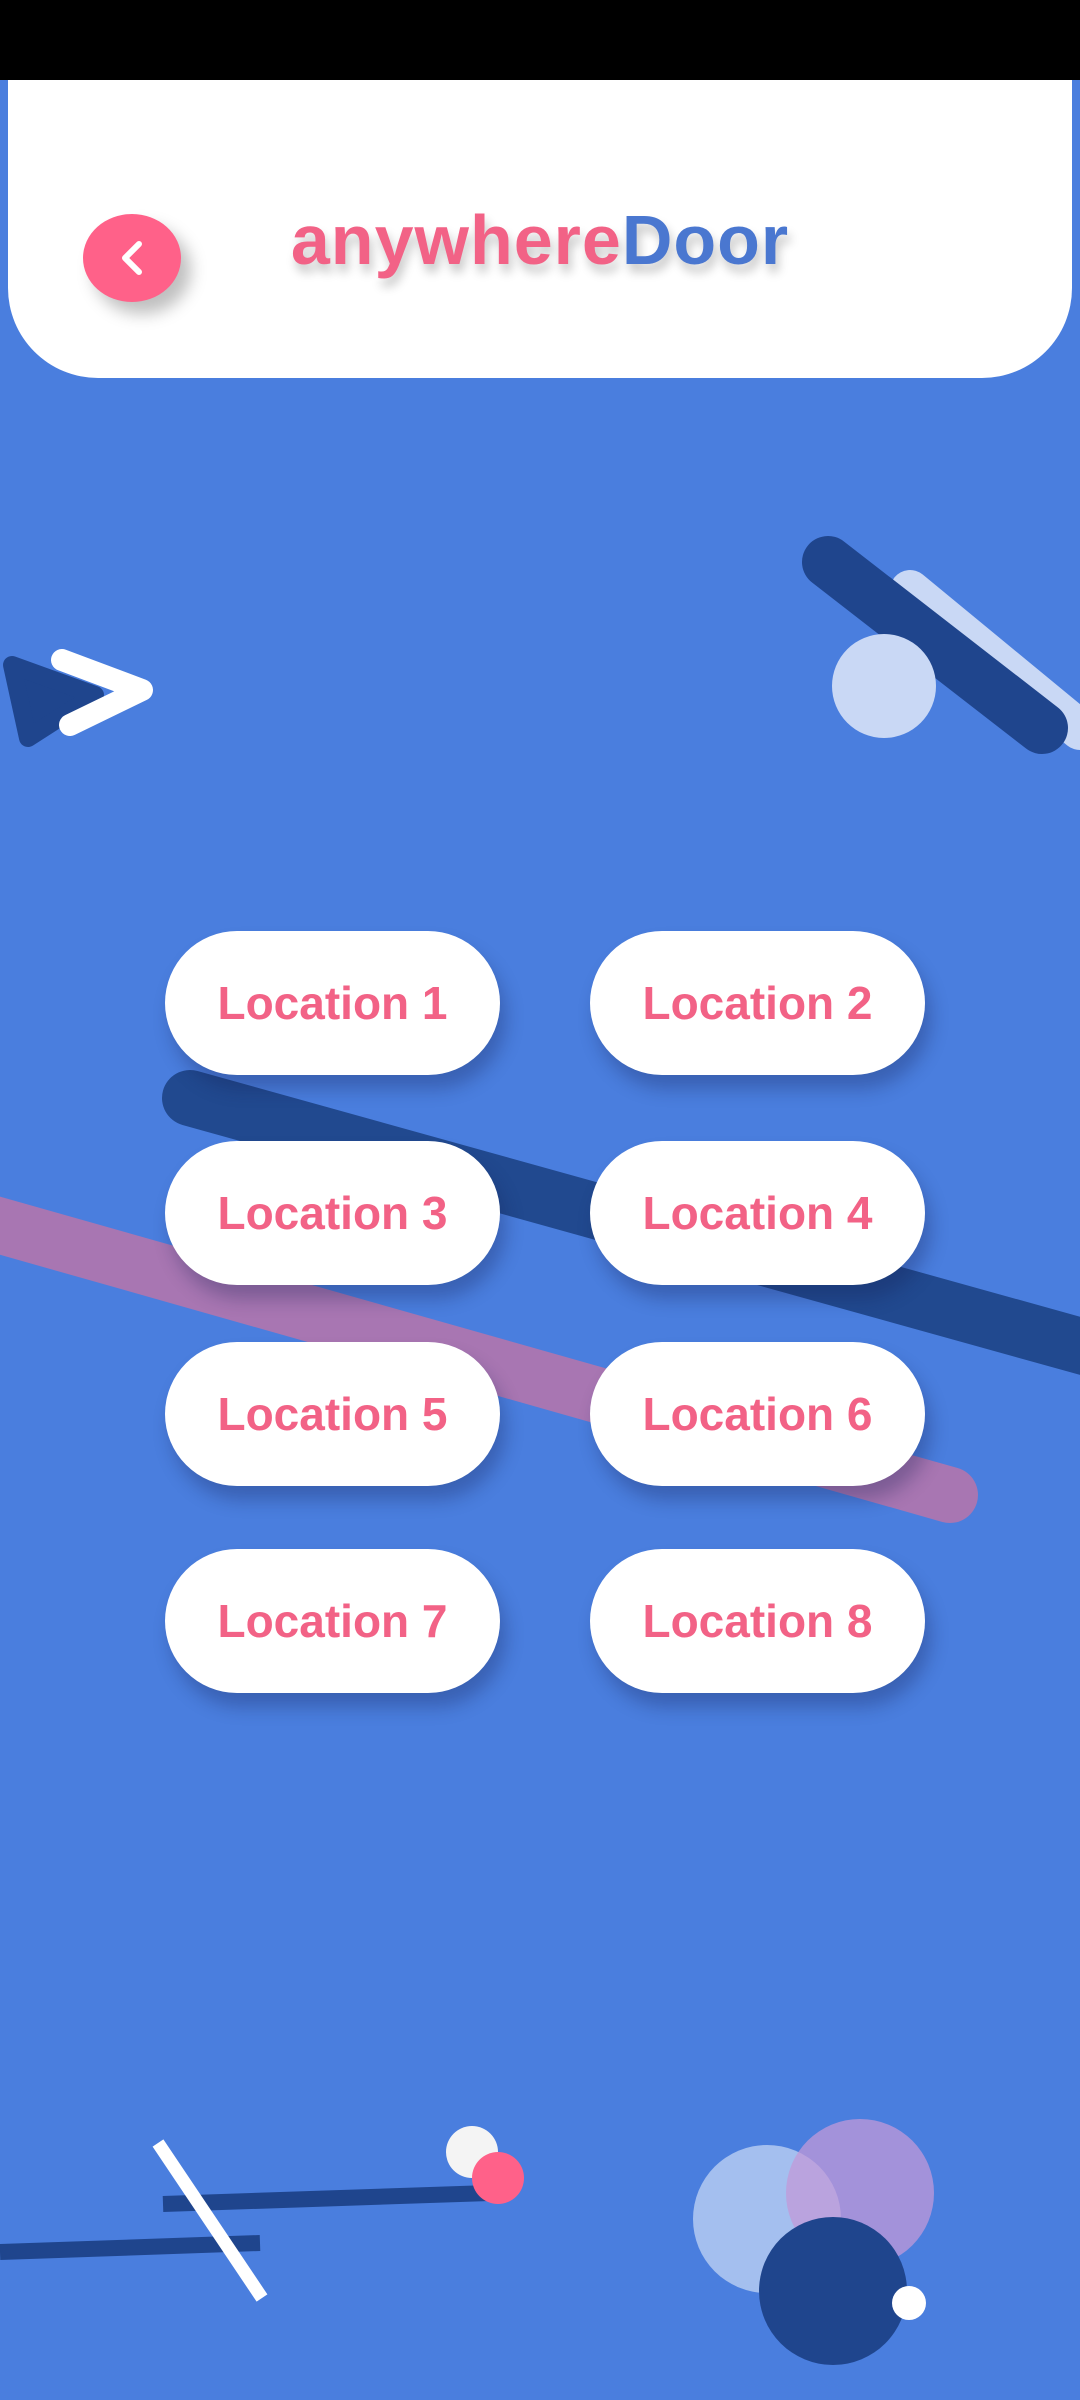 This screenshot has height=2400, width=1080. I want to click on status-bar, so click(540, 40).